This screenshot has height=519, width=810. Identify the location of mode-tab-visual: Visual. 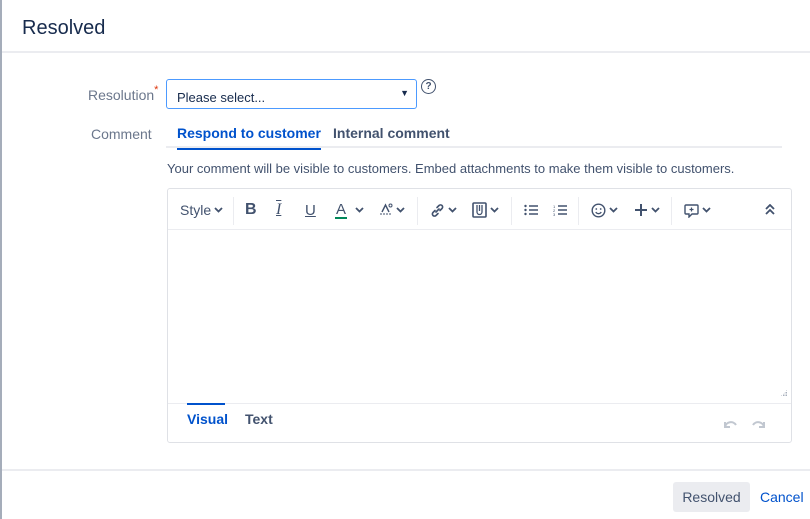
(207, 419).